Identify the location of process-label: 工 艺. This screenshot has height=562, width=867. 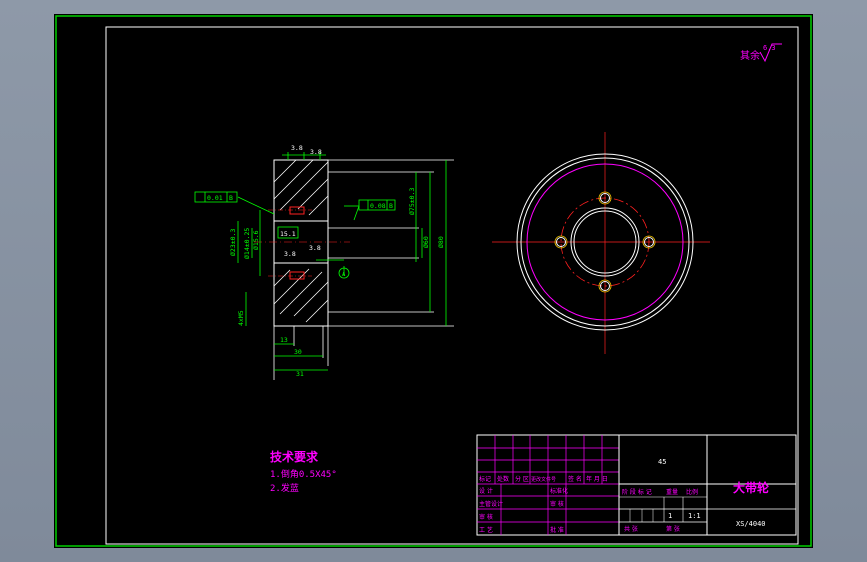
(486, 530).